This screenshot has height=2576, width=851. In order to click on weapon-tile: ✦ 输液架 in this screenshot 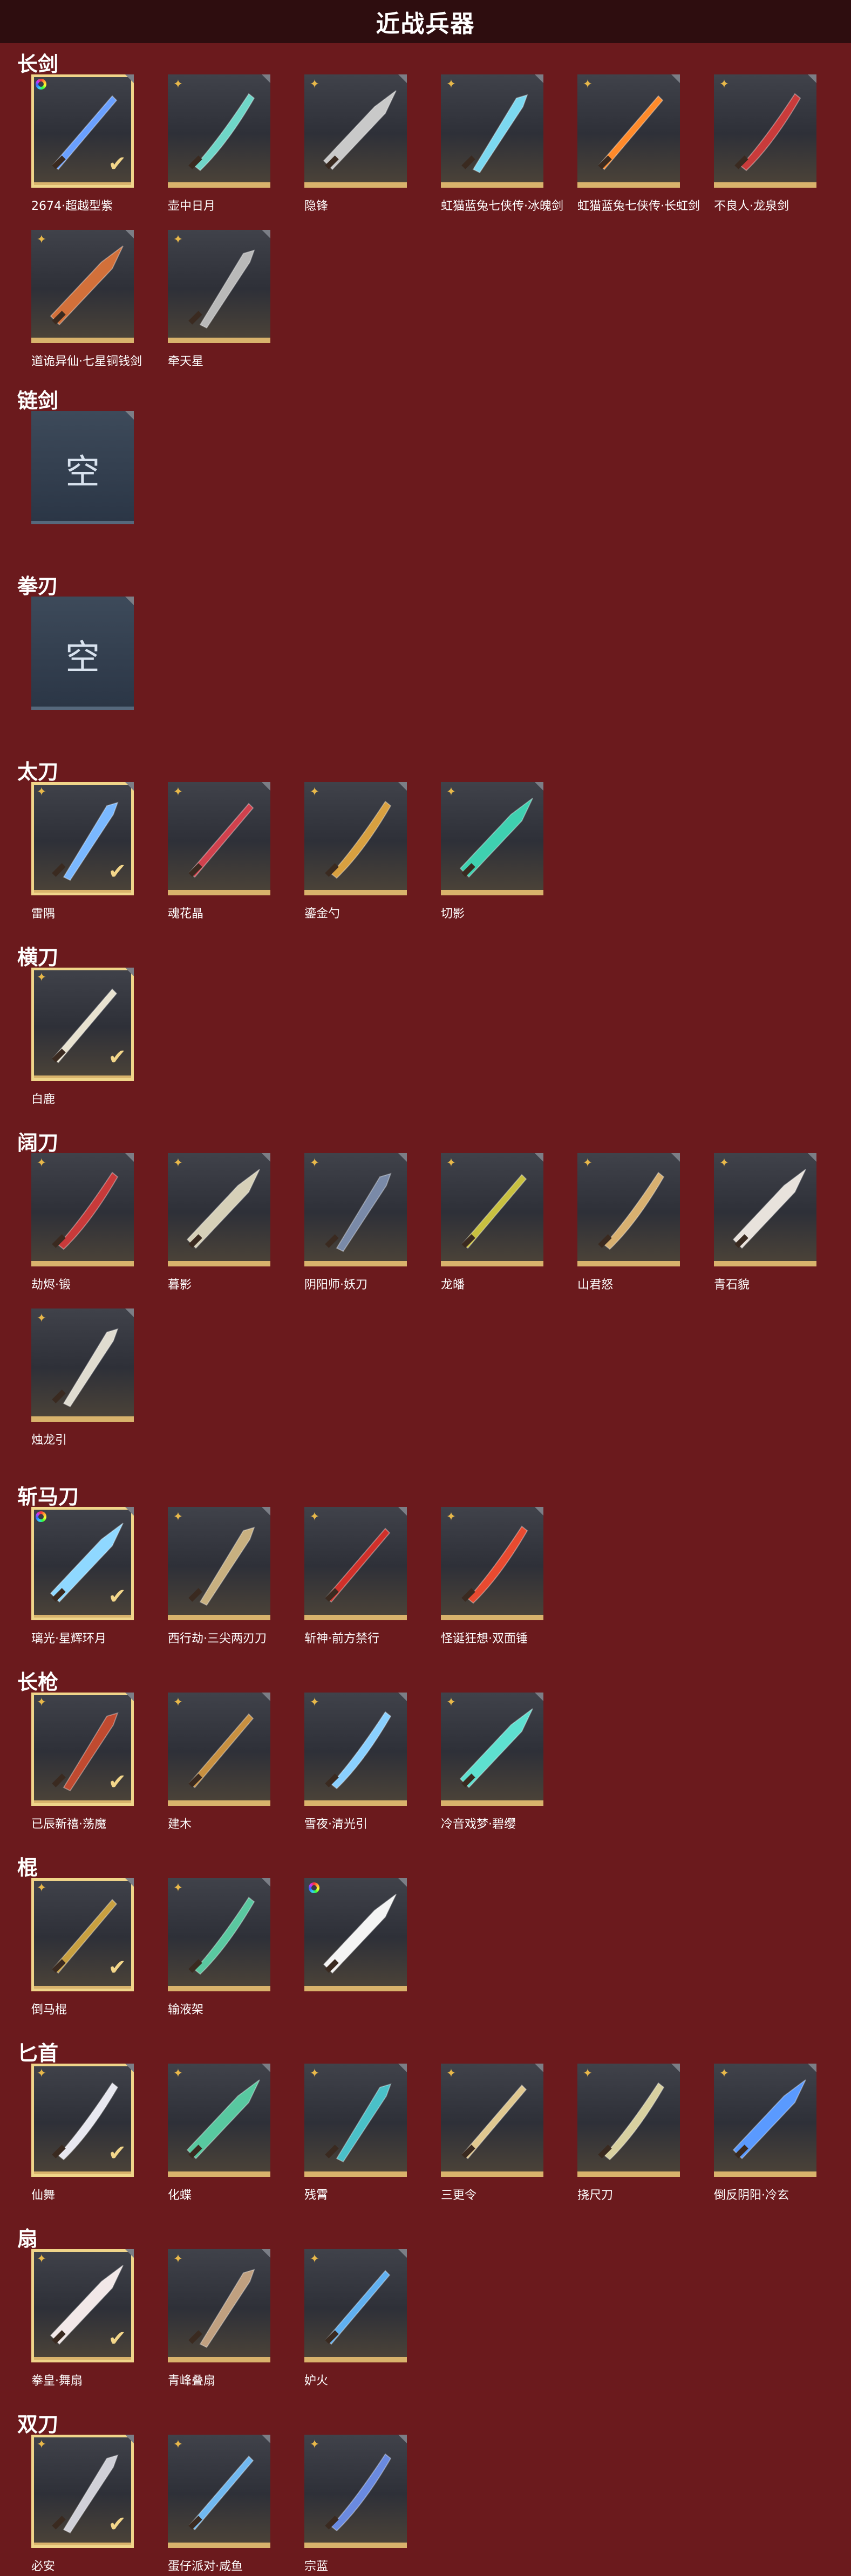, I will do `click(219, 1947)`.